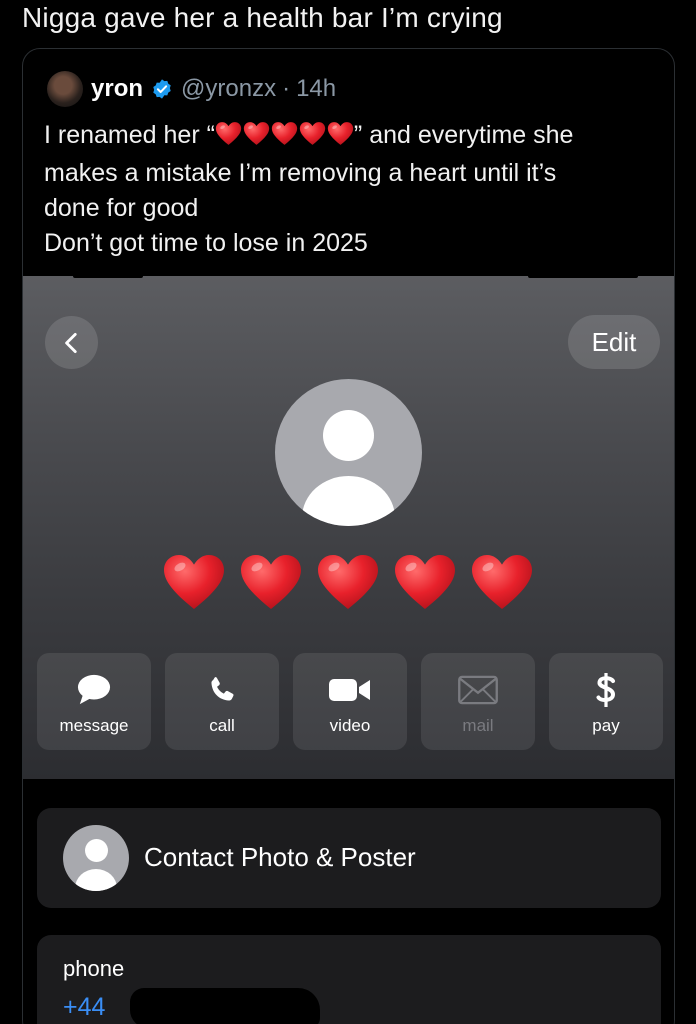 Image resolution: width=696 pixels, height=1024 pixels. What do you see at coordinates (65, 89) in the screenshot?
I see `author-avatar` at bounding box center [65, 89].